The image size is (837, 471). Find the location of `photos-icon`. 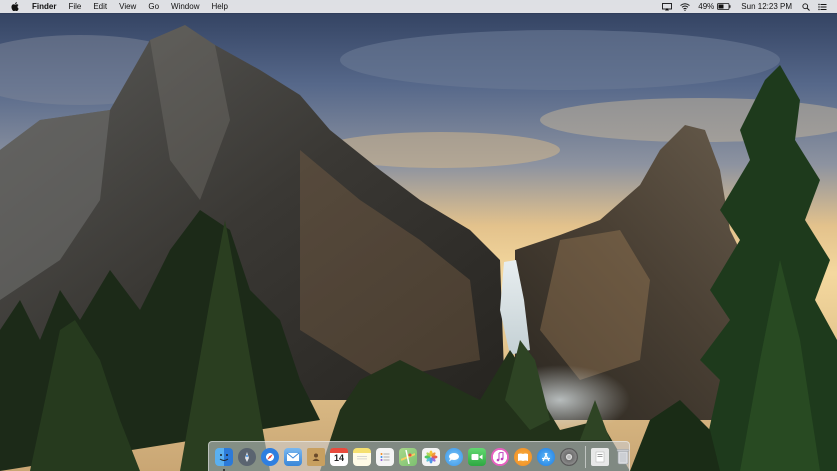

photos-icon is located at coordinates (431, 456).